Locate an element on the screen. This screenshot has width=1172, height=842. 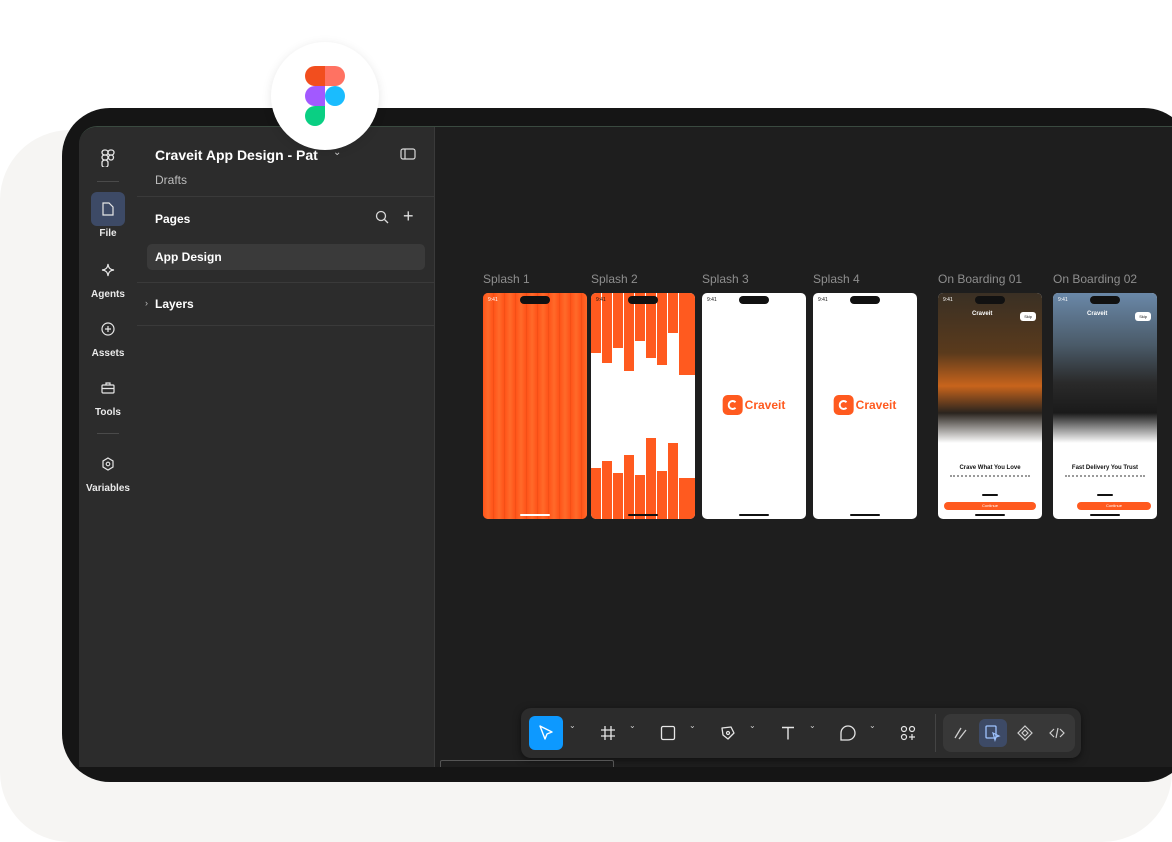
design-mode-button is located at coordinates (993, 733).